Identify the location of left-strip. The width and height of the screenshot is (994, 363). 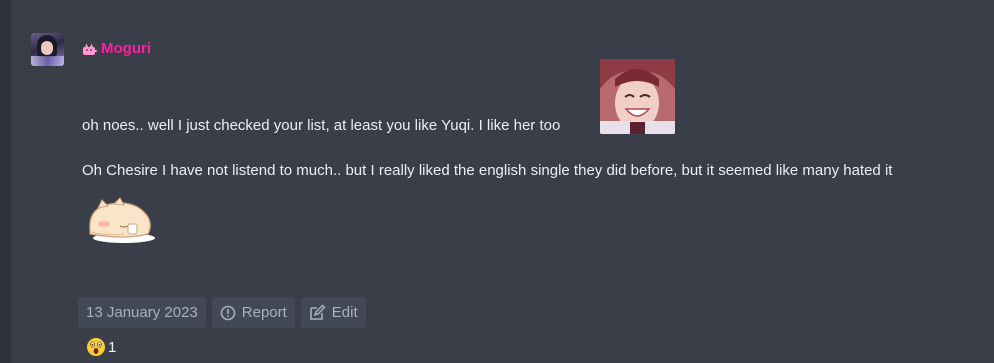
(5, 181).